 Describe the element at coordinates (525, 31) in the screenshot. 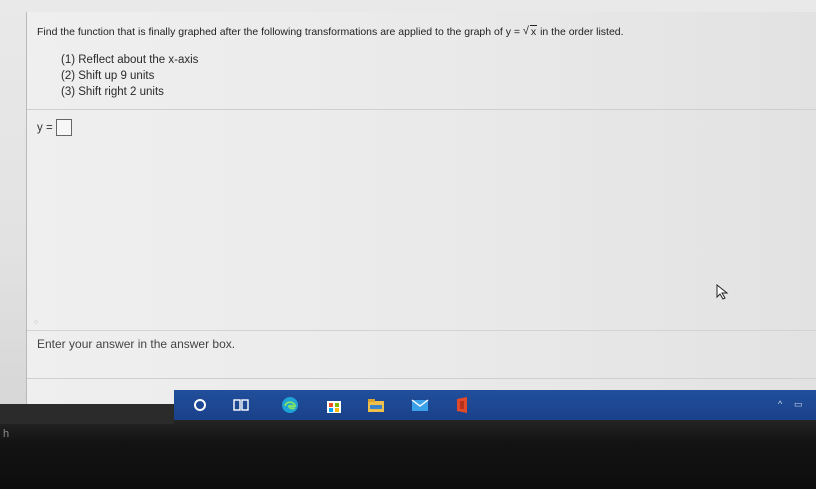

I see `radical-symbol: √` at that location.